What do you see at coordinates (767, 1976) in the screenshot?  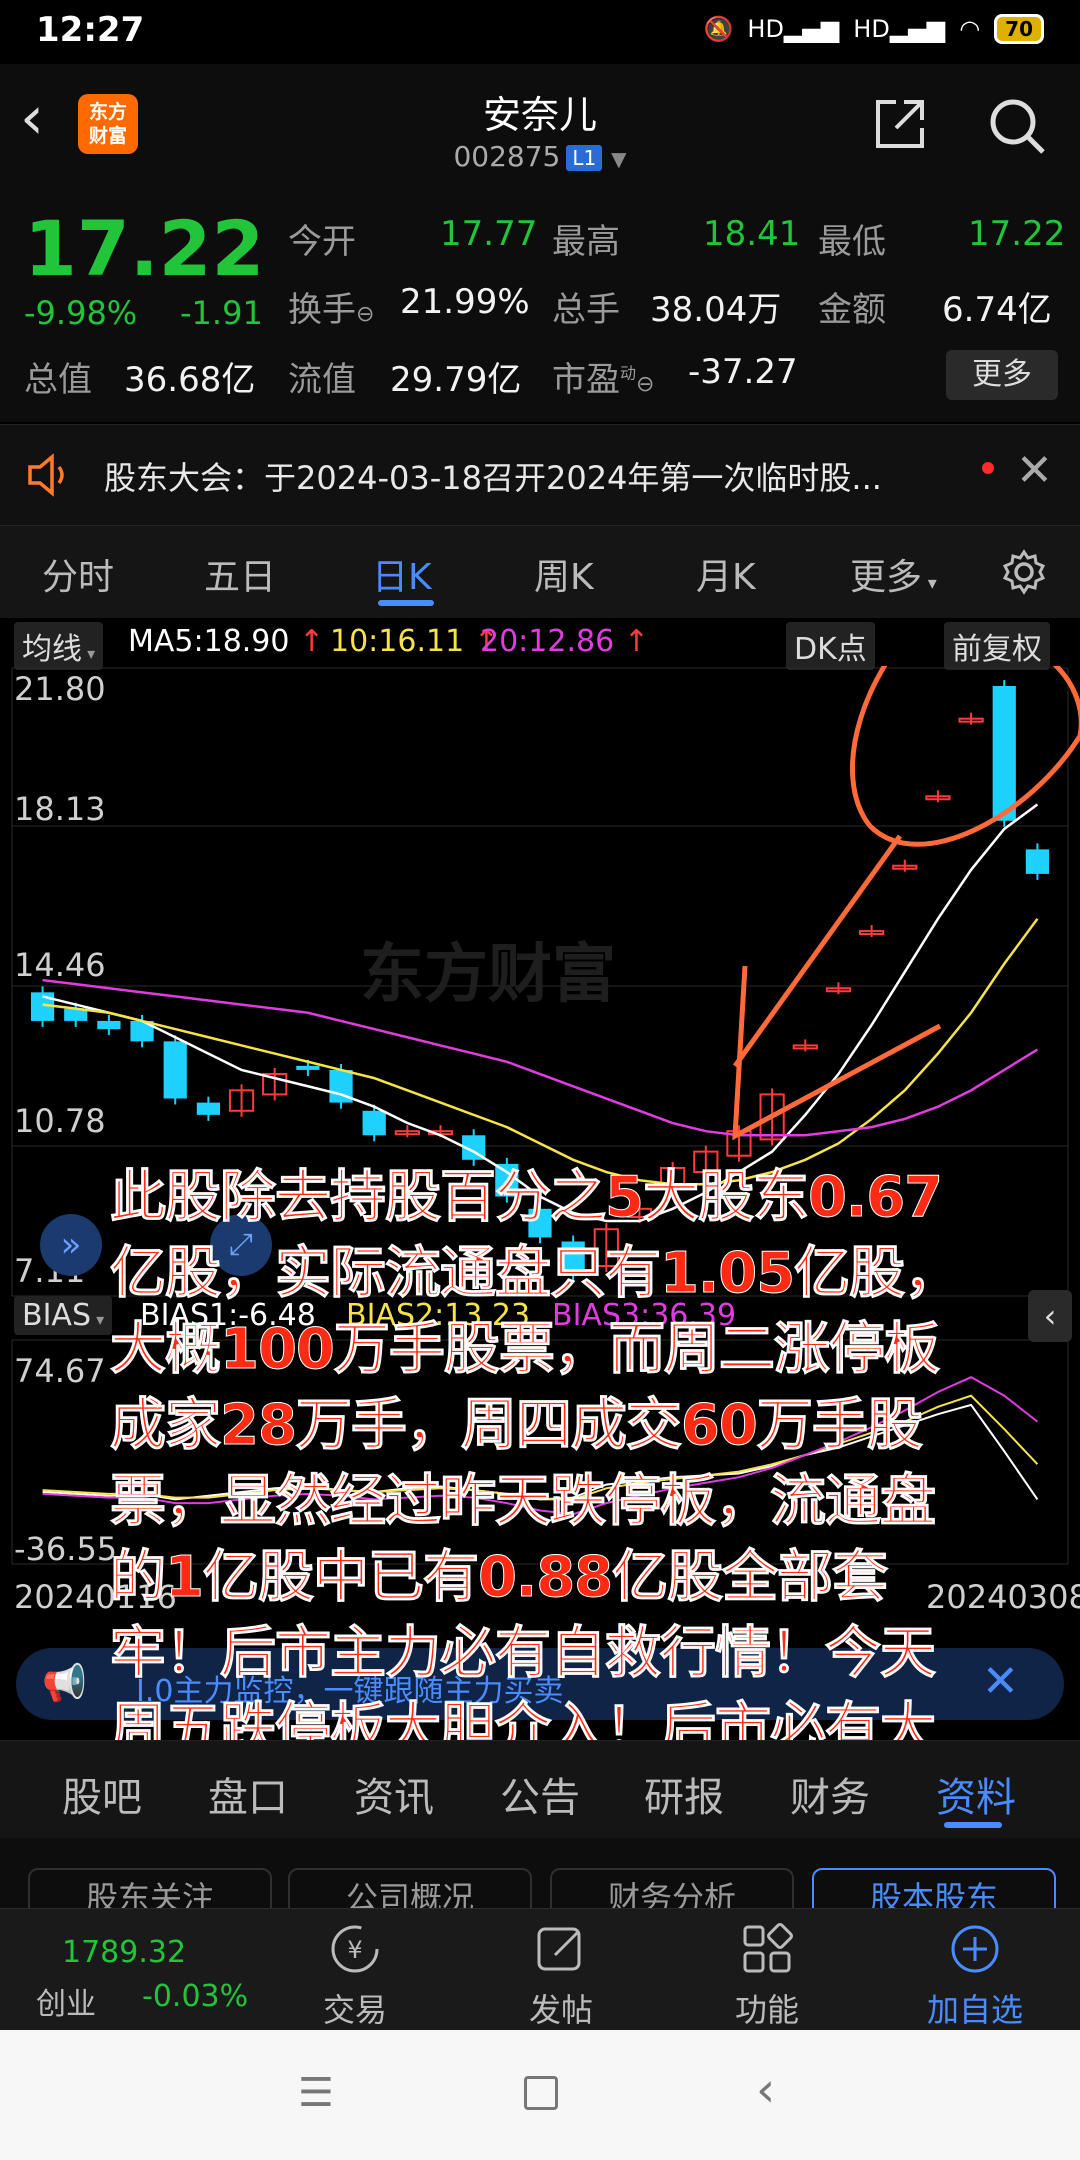 I see `nav-functions: 功能` at bounding box center [767, 1976].